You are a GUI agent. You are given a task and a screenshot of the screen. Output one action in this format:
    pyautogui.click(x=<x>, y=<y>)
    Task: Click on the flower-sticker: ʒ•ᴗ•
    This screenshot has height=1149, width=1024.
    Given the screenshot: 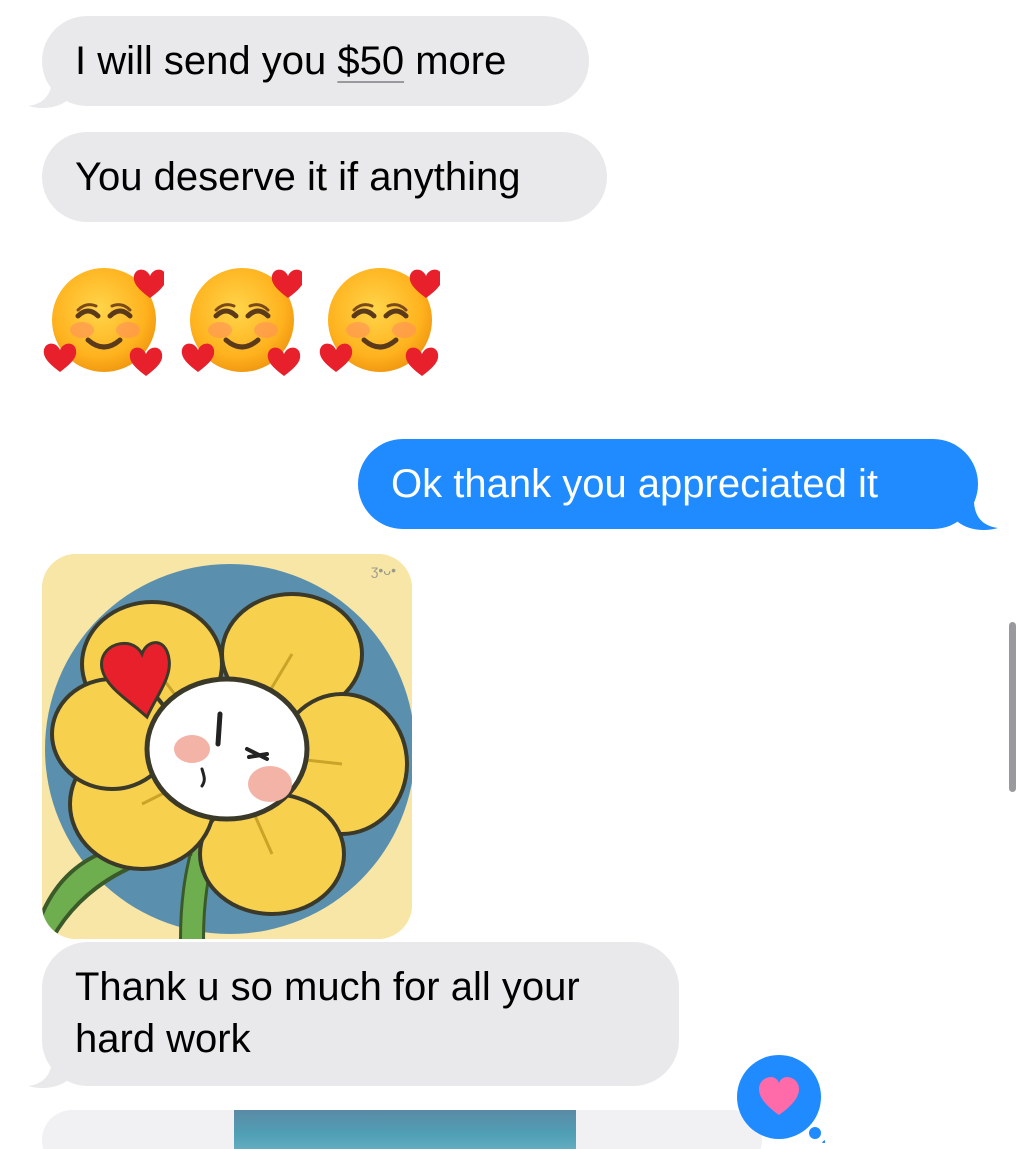 What is the action you would take?
    pyautogui.click(x=227, y=746)
    